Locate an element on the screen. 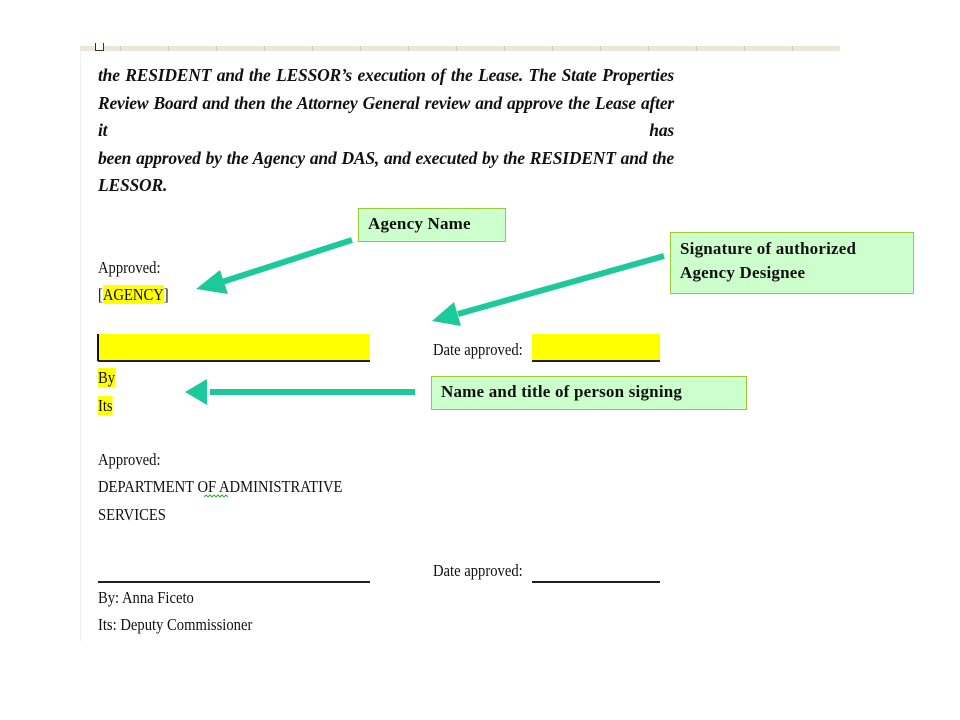 The width and height of the screenshot is (960, 720). callout-agency-name: Agency Name is located at coordinates (432, 225).